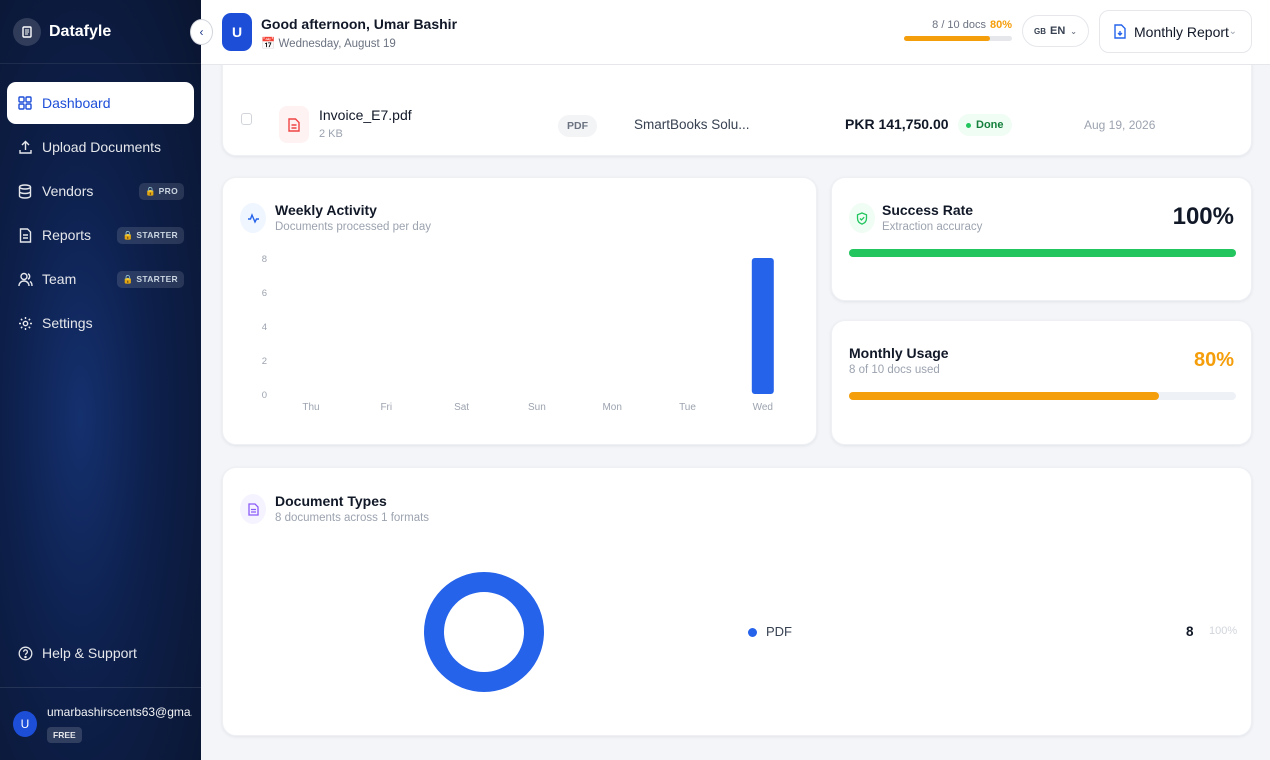 The width and height of the screenshot is (1270, 760). Describe the element at coordinates (100, 723) in the screenshot. I see `user-profile: U umarbashirscents63@gma... FREE` at that location.